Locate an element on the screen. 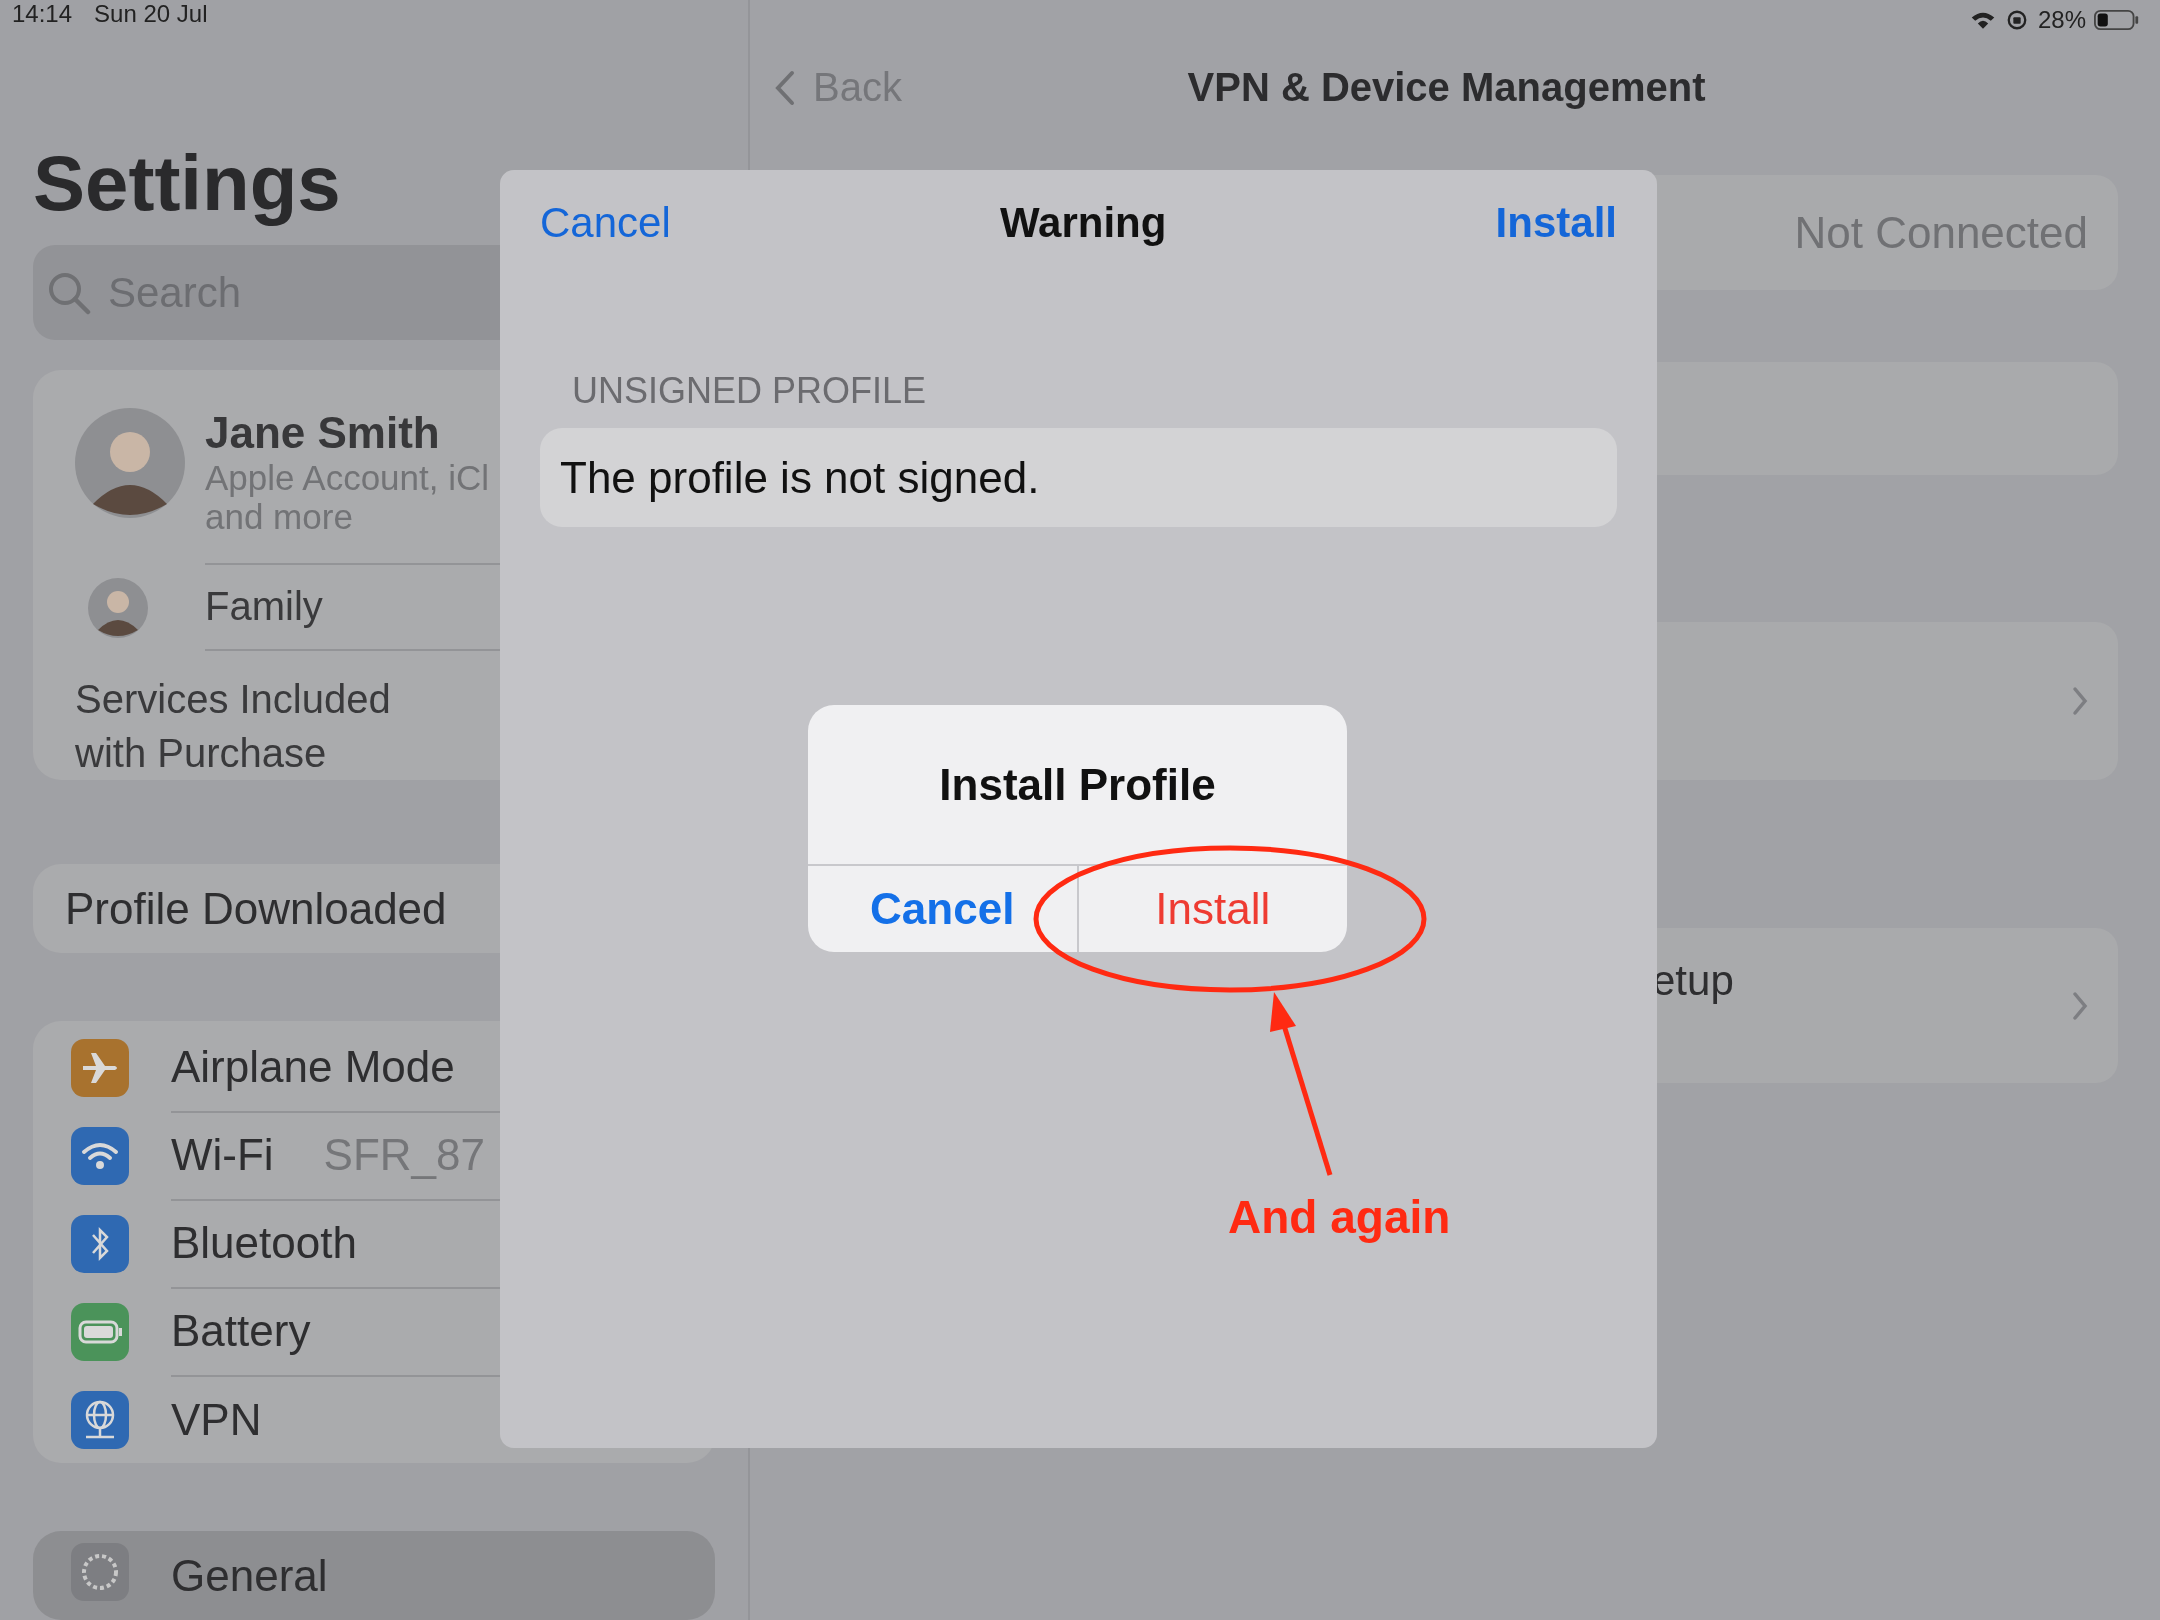 This screenshot has height=1620, width=2160. search-icon is located at coordinates (69, 293).